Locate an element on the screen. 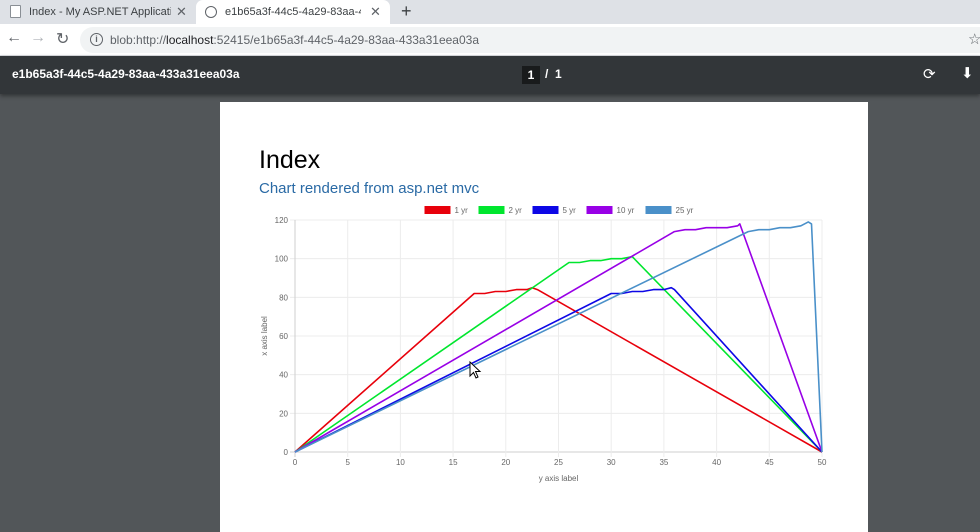  x-axis-title: y axis label is located at coordinates (559, 478).